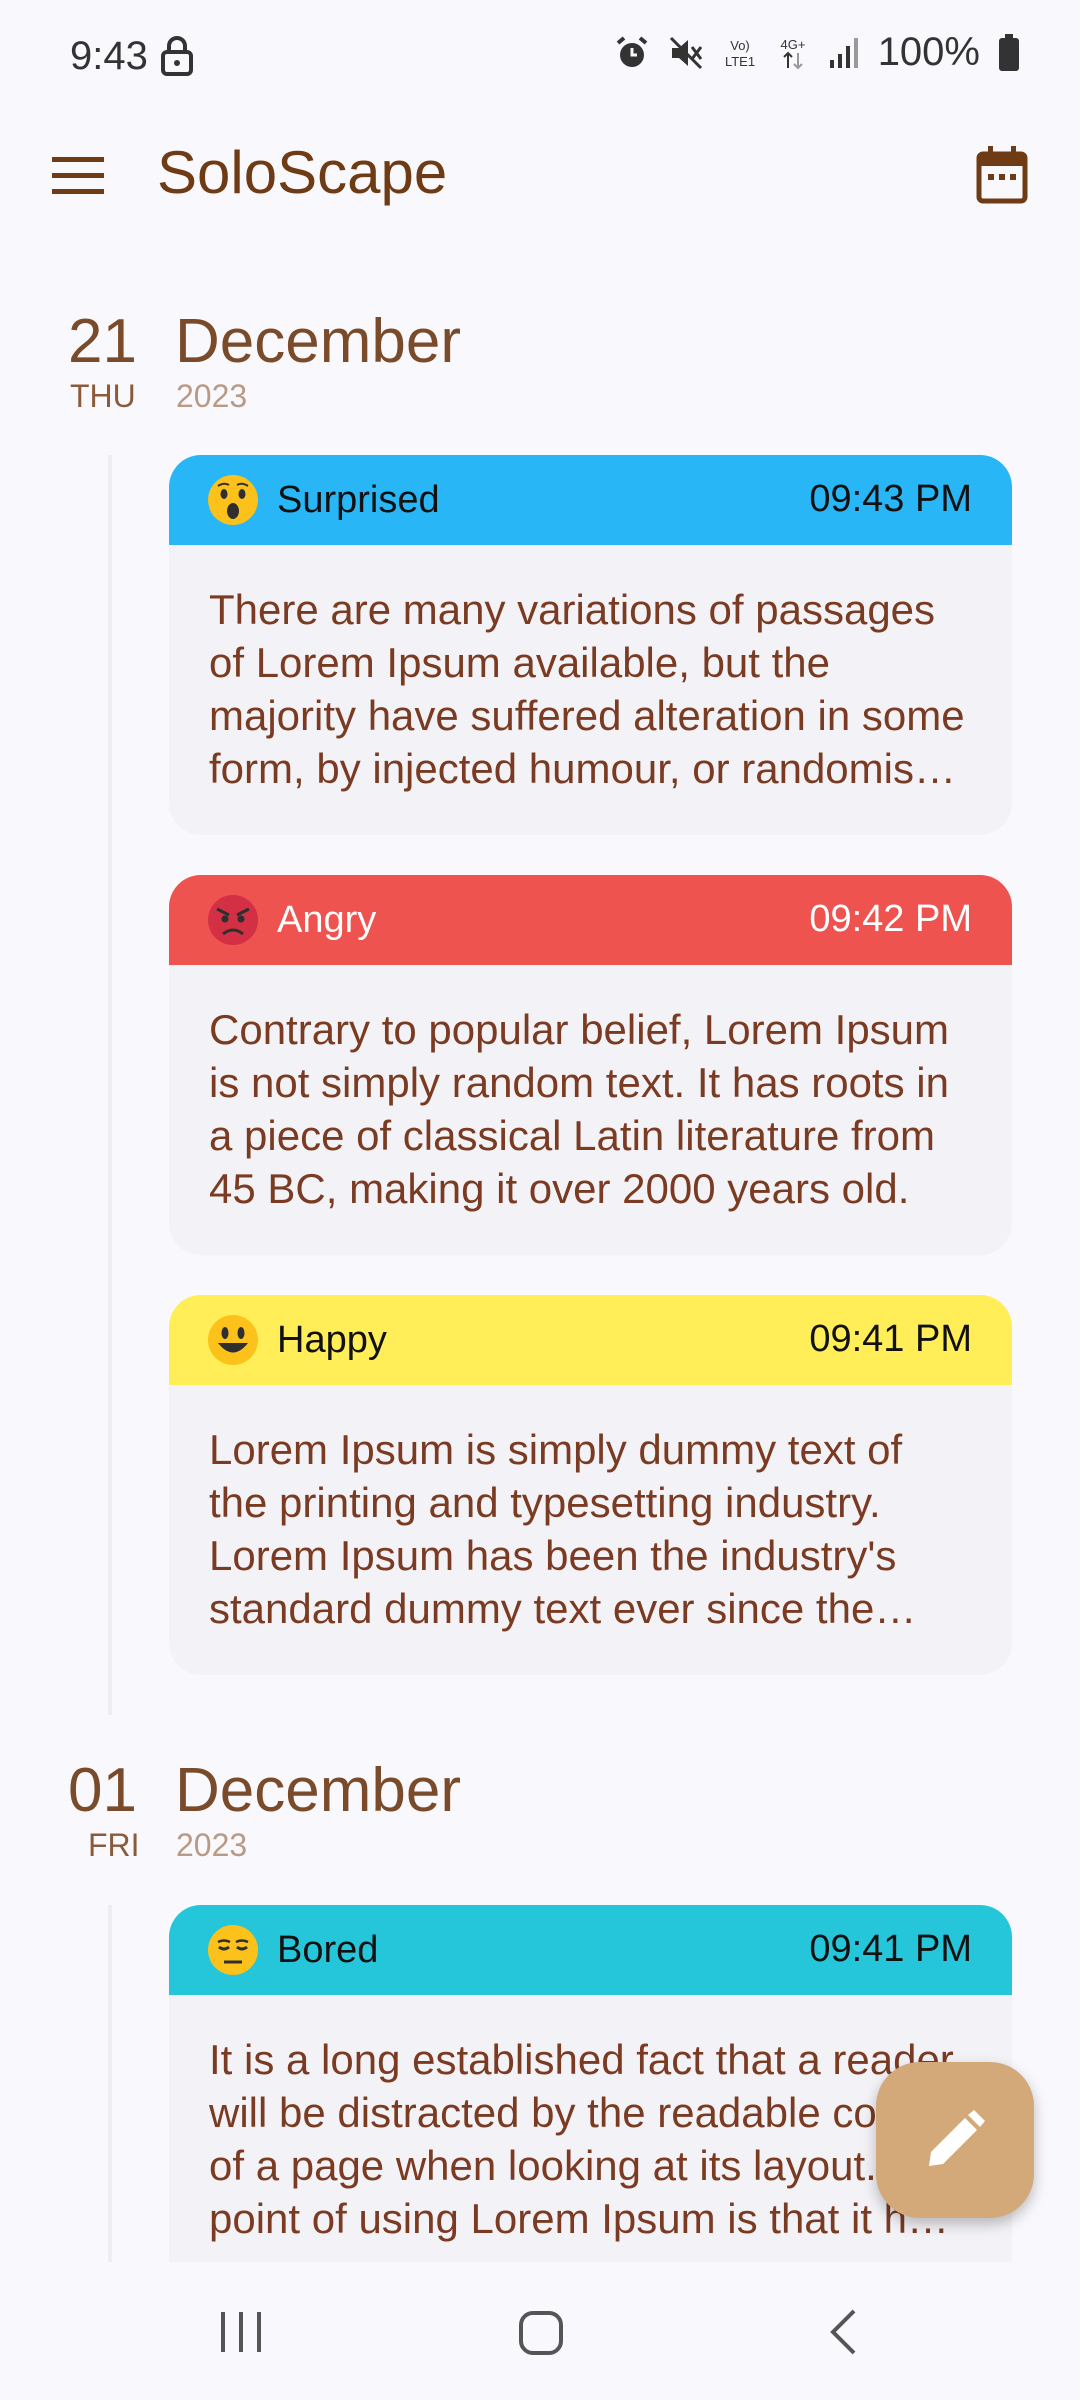  What do you see at coordinates (233, 920) in the screenshot?
I see `angry-face-icon` at bounding box center [233, 920].